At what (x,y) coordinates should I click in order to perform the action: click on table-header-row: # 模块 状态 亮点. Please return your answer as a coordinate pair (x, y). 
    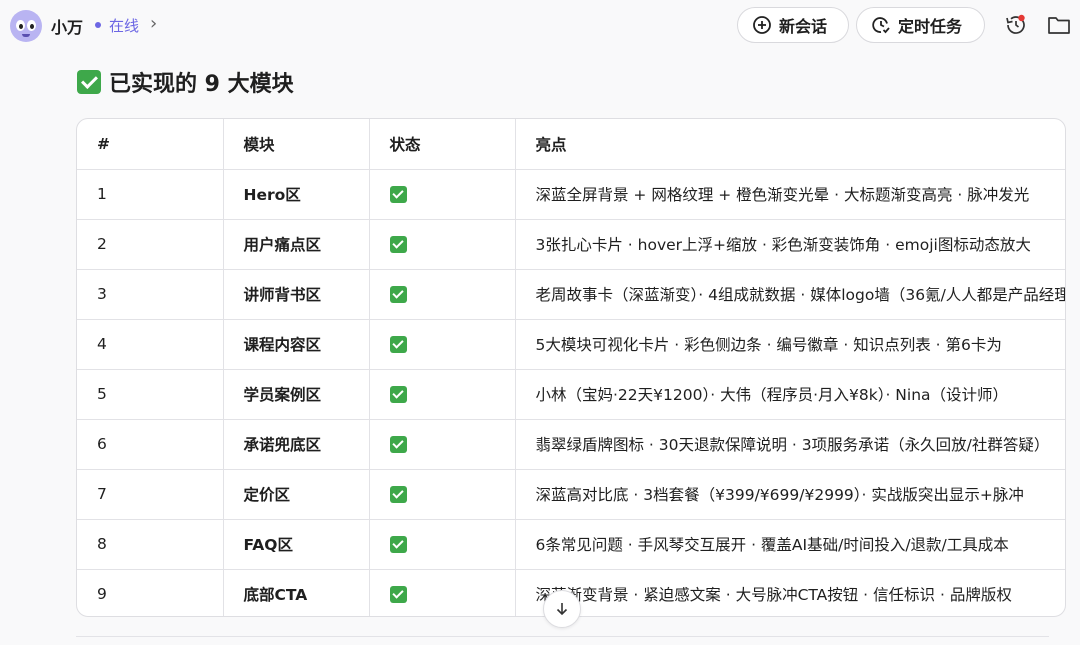
    Looking at the image, I should click on (571, 144).